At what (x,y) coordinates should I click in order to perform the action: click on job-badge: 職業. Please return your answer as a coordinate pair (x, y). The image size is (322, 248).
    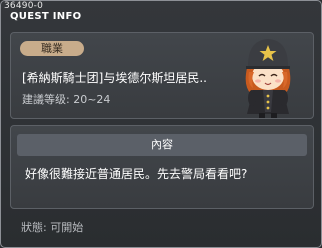
    Looking at the image, I should click on (52, 48).